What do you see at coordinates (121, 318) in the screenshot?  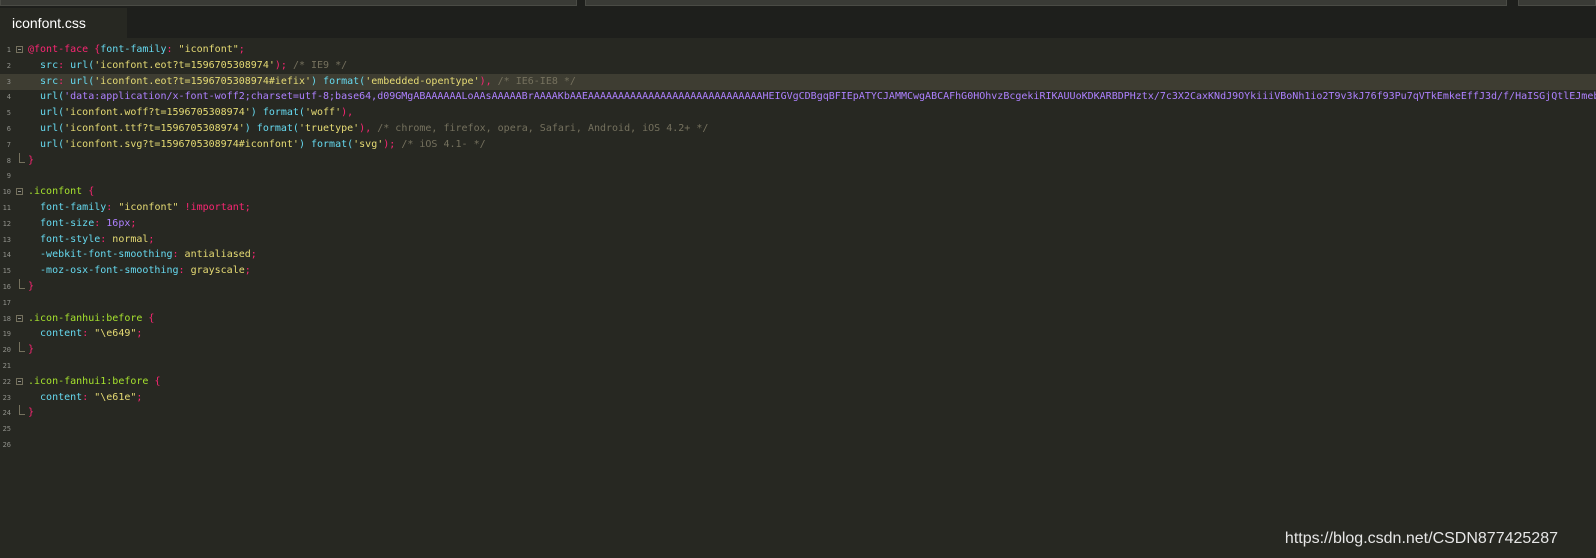 I see `code-token: :before` at bounding box center [121, 318].